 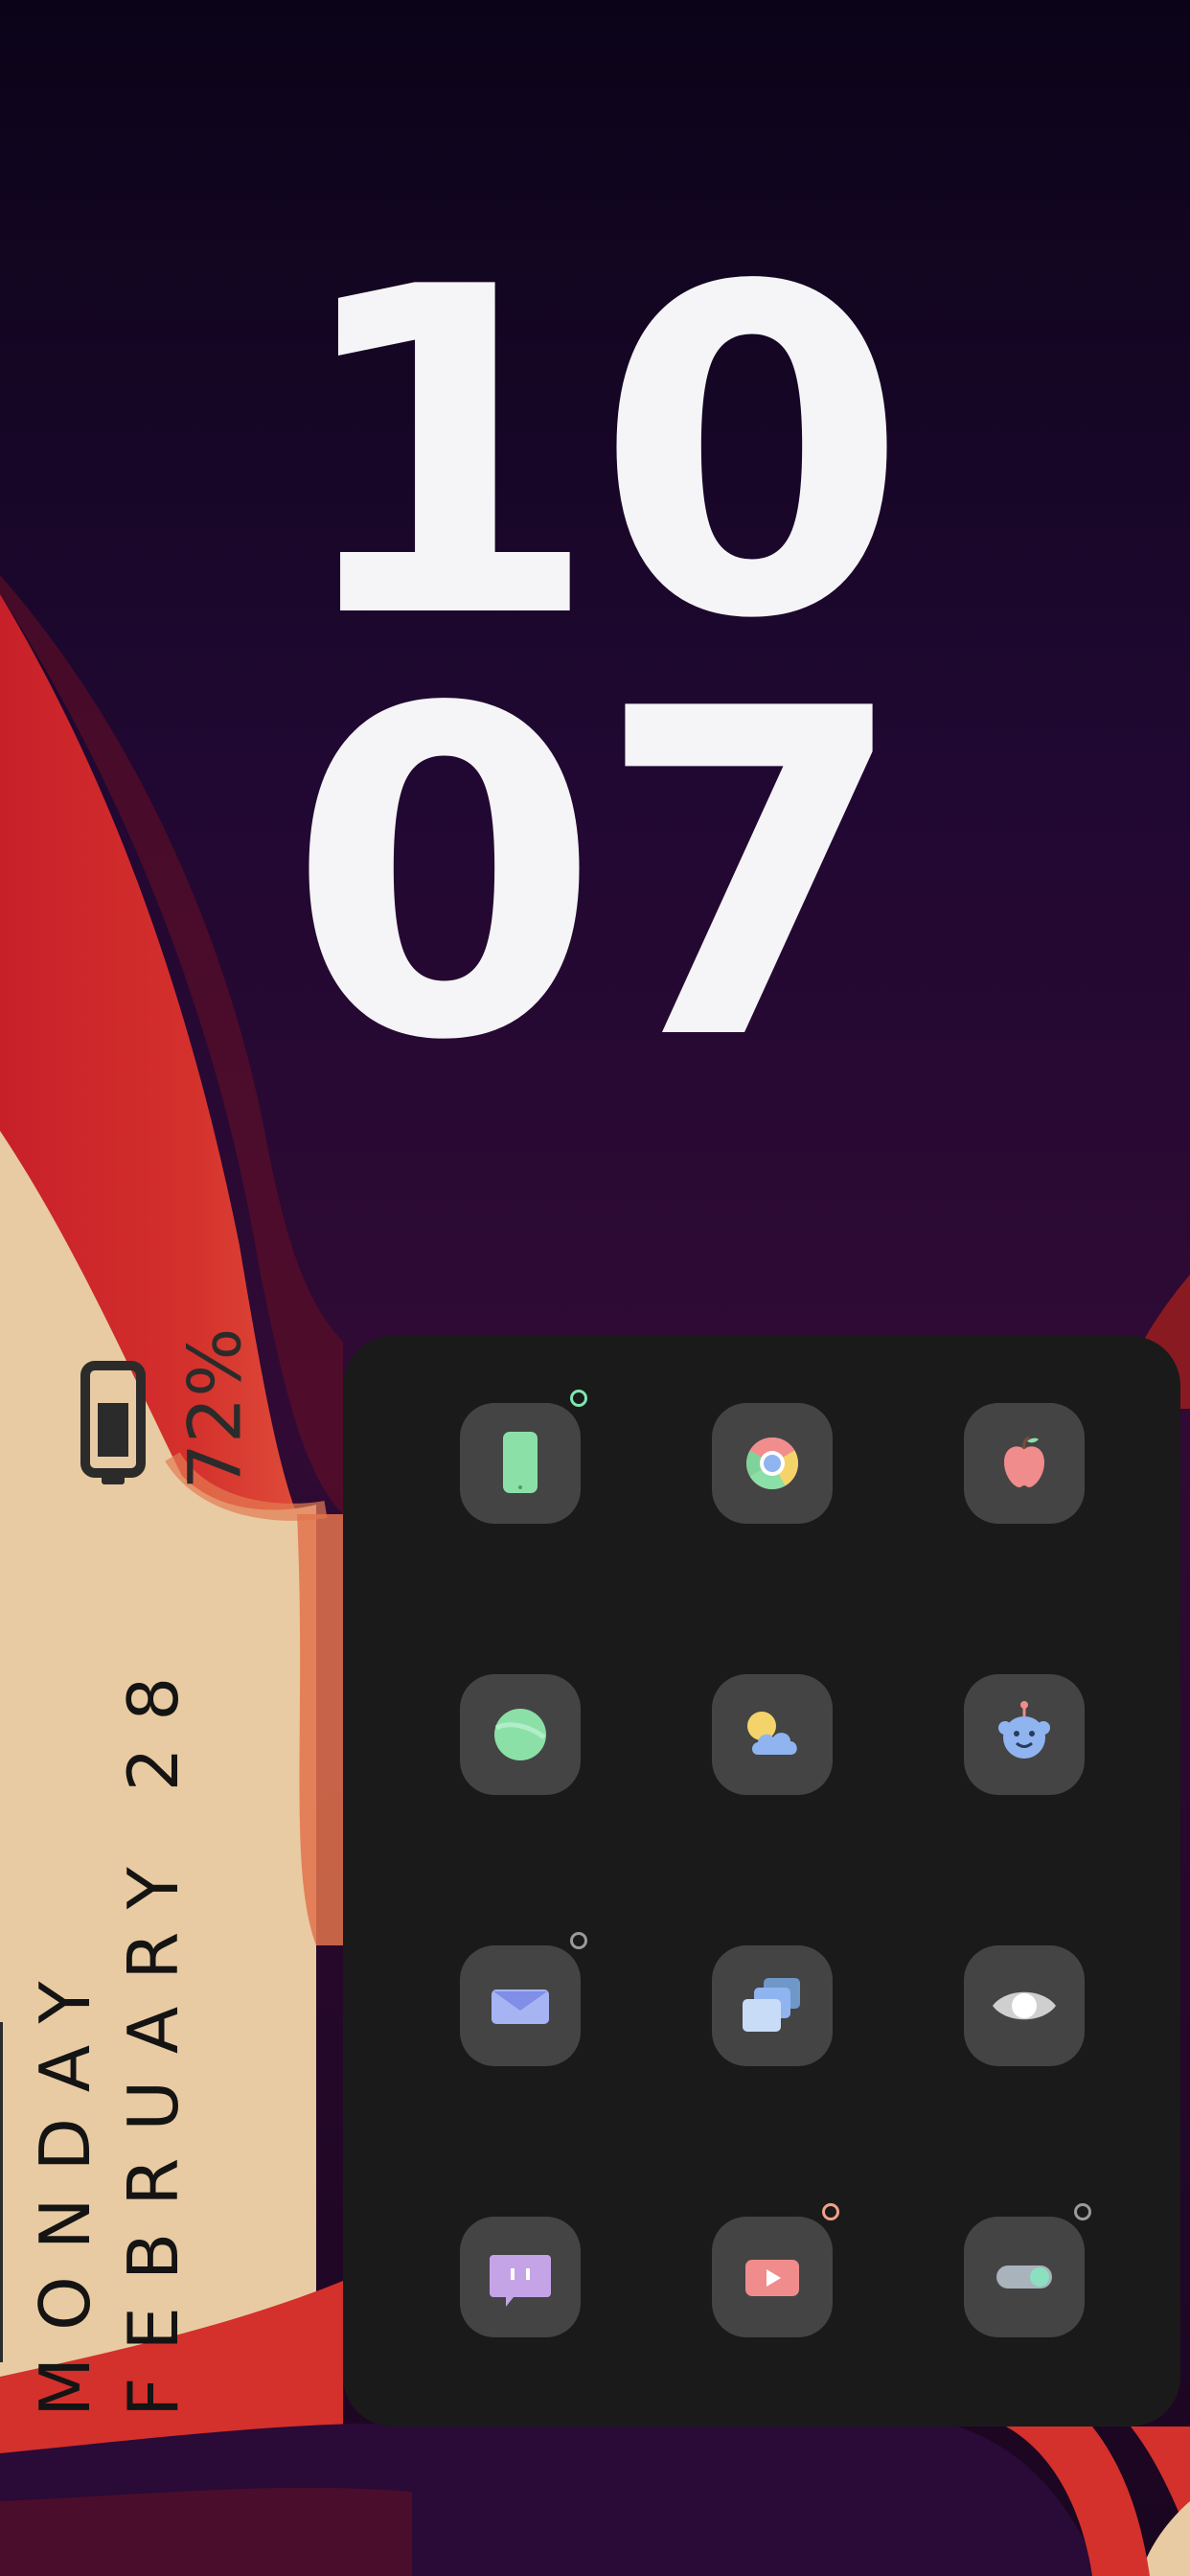 I want to click on app-mail, so click(x=521, y=2005).